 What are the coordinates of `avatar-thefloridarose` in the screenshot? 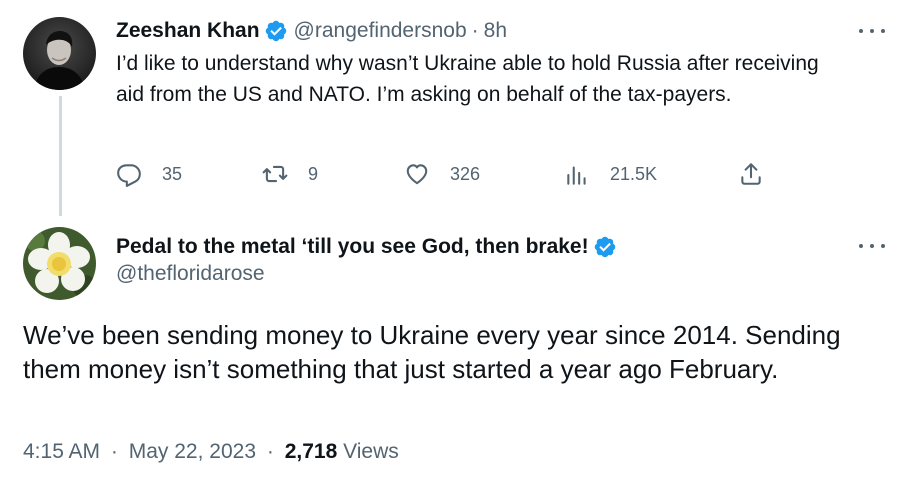 It's located at (59, 263).